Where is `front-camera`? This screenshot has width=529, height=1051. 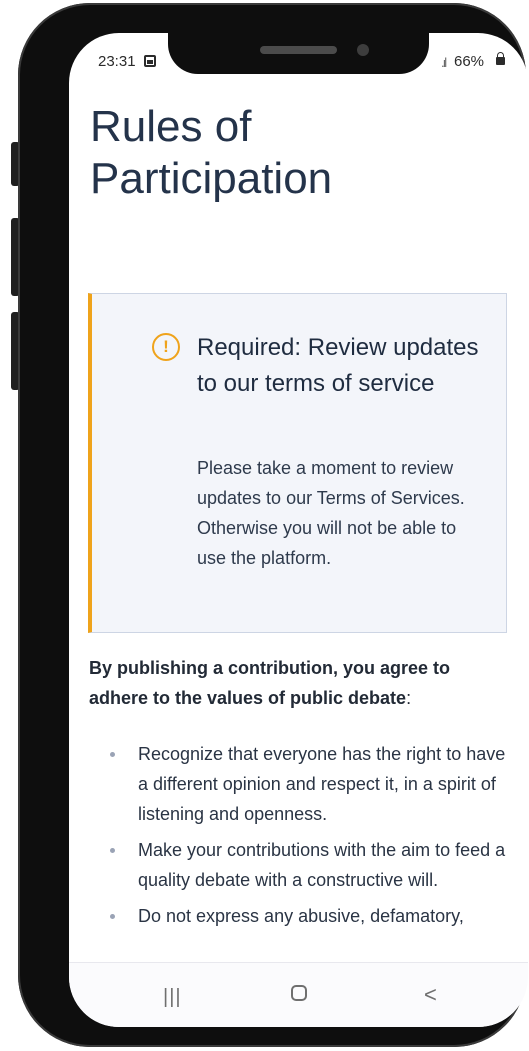
front-camera is located at coordinates (363, 50).